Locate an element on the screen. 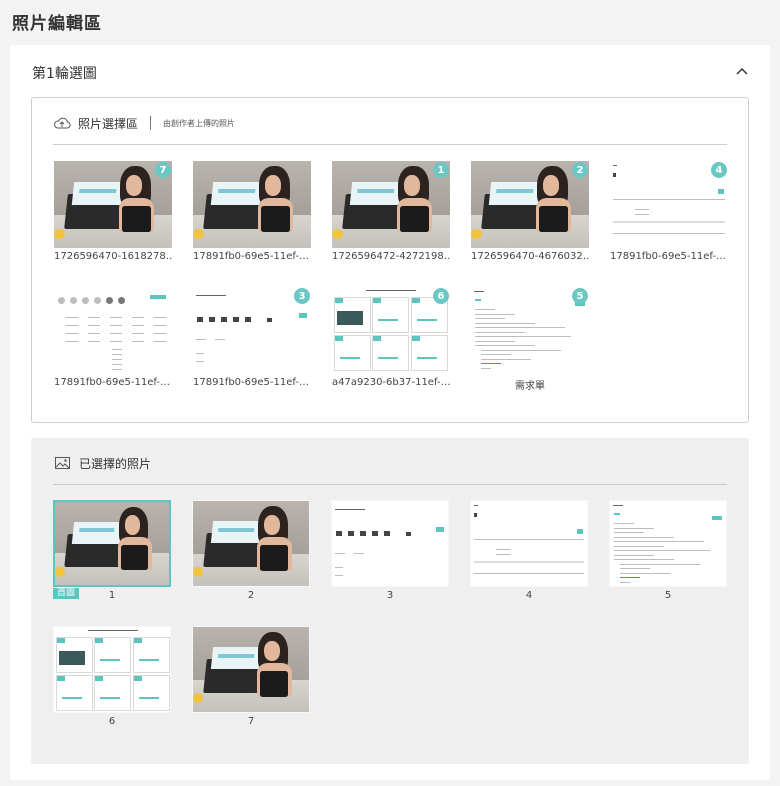  image-icon is located at coordinates (62, 463).